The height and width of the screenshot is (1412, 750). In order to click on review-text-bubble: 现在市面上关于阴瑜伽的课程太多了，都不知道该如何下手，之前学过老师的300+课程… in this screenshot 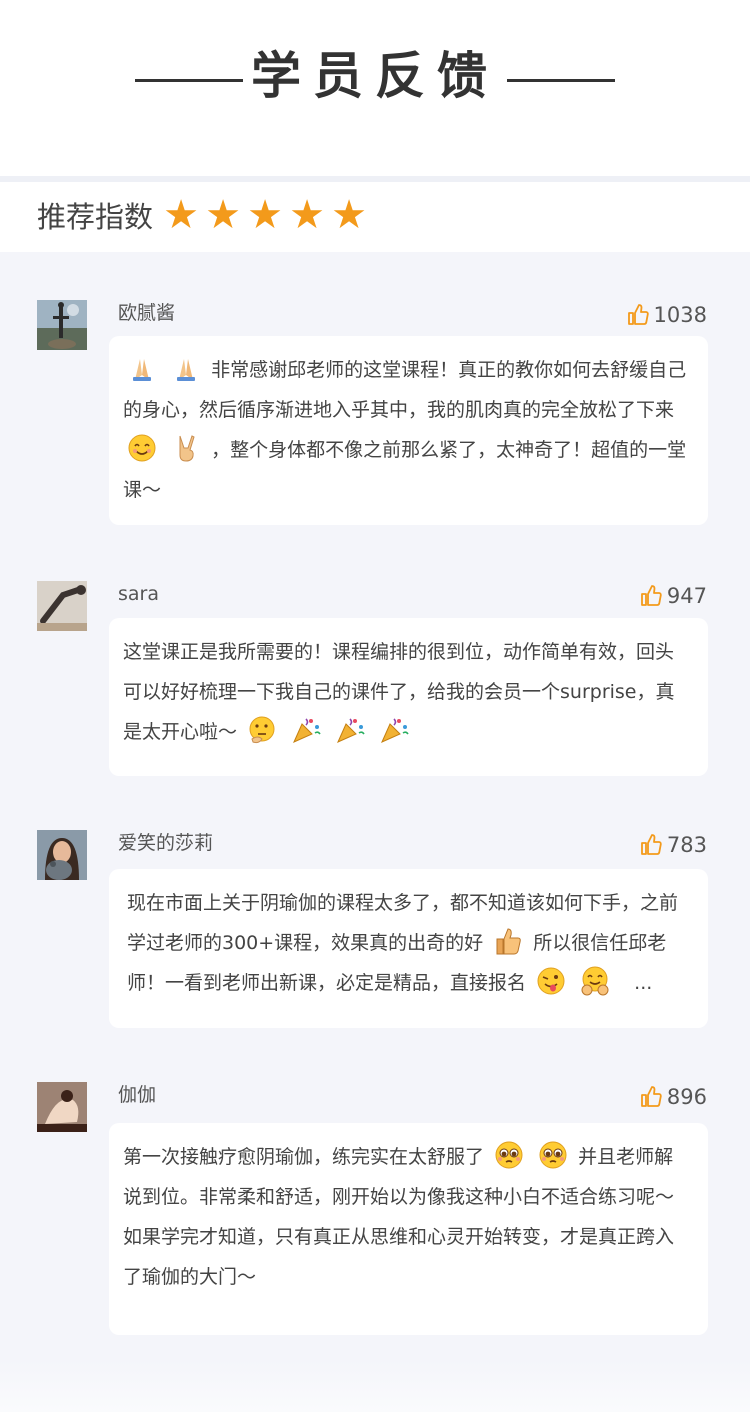, I will do `click(408, 948)`.